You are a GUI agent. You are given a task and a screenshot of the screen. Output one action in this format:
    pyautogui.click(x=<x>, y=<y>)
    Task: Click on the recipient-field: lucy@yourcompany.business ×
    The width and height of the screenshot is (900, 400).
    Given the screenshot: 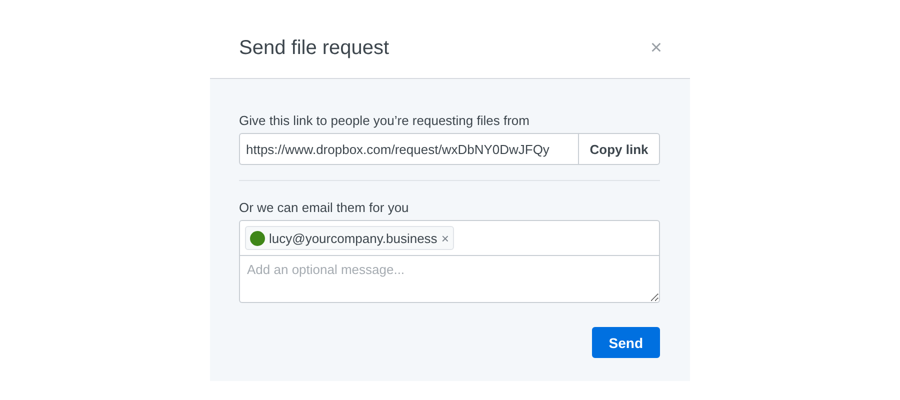 What is the action you would take?
    pyautogui.click(x=449, y=238)
    